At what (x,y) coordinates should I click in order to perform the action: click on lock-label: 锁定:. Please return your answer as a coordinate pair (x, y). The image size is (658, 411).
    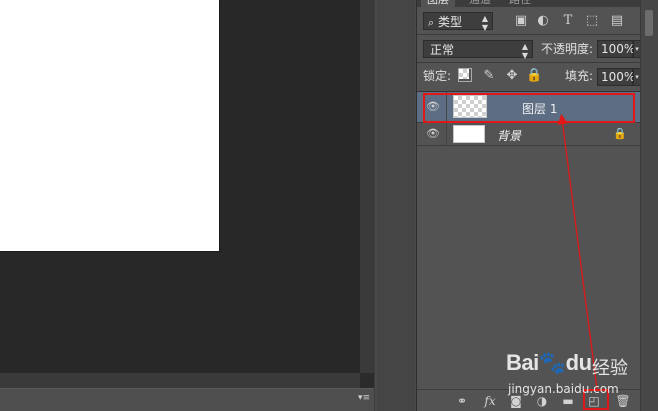
    Looking at the image, I should click on (437, 76).